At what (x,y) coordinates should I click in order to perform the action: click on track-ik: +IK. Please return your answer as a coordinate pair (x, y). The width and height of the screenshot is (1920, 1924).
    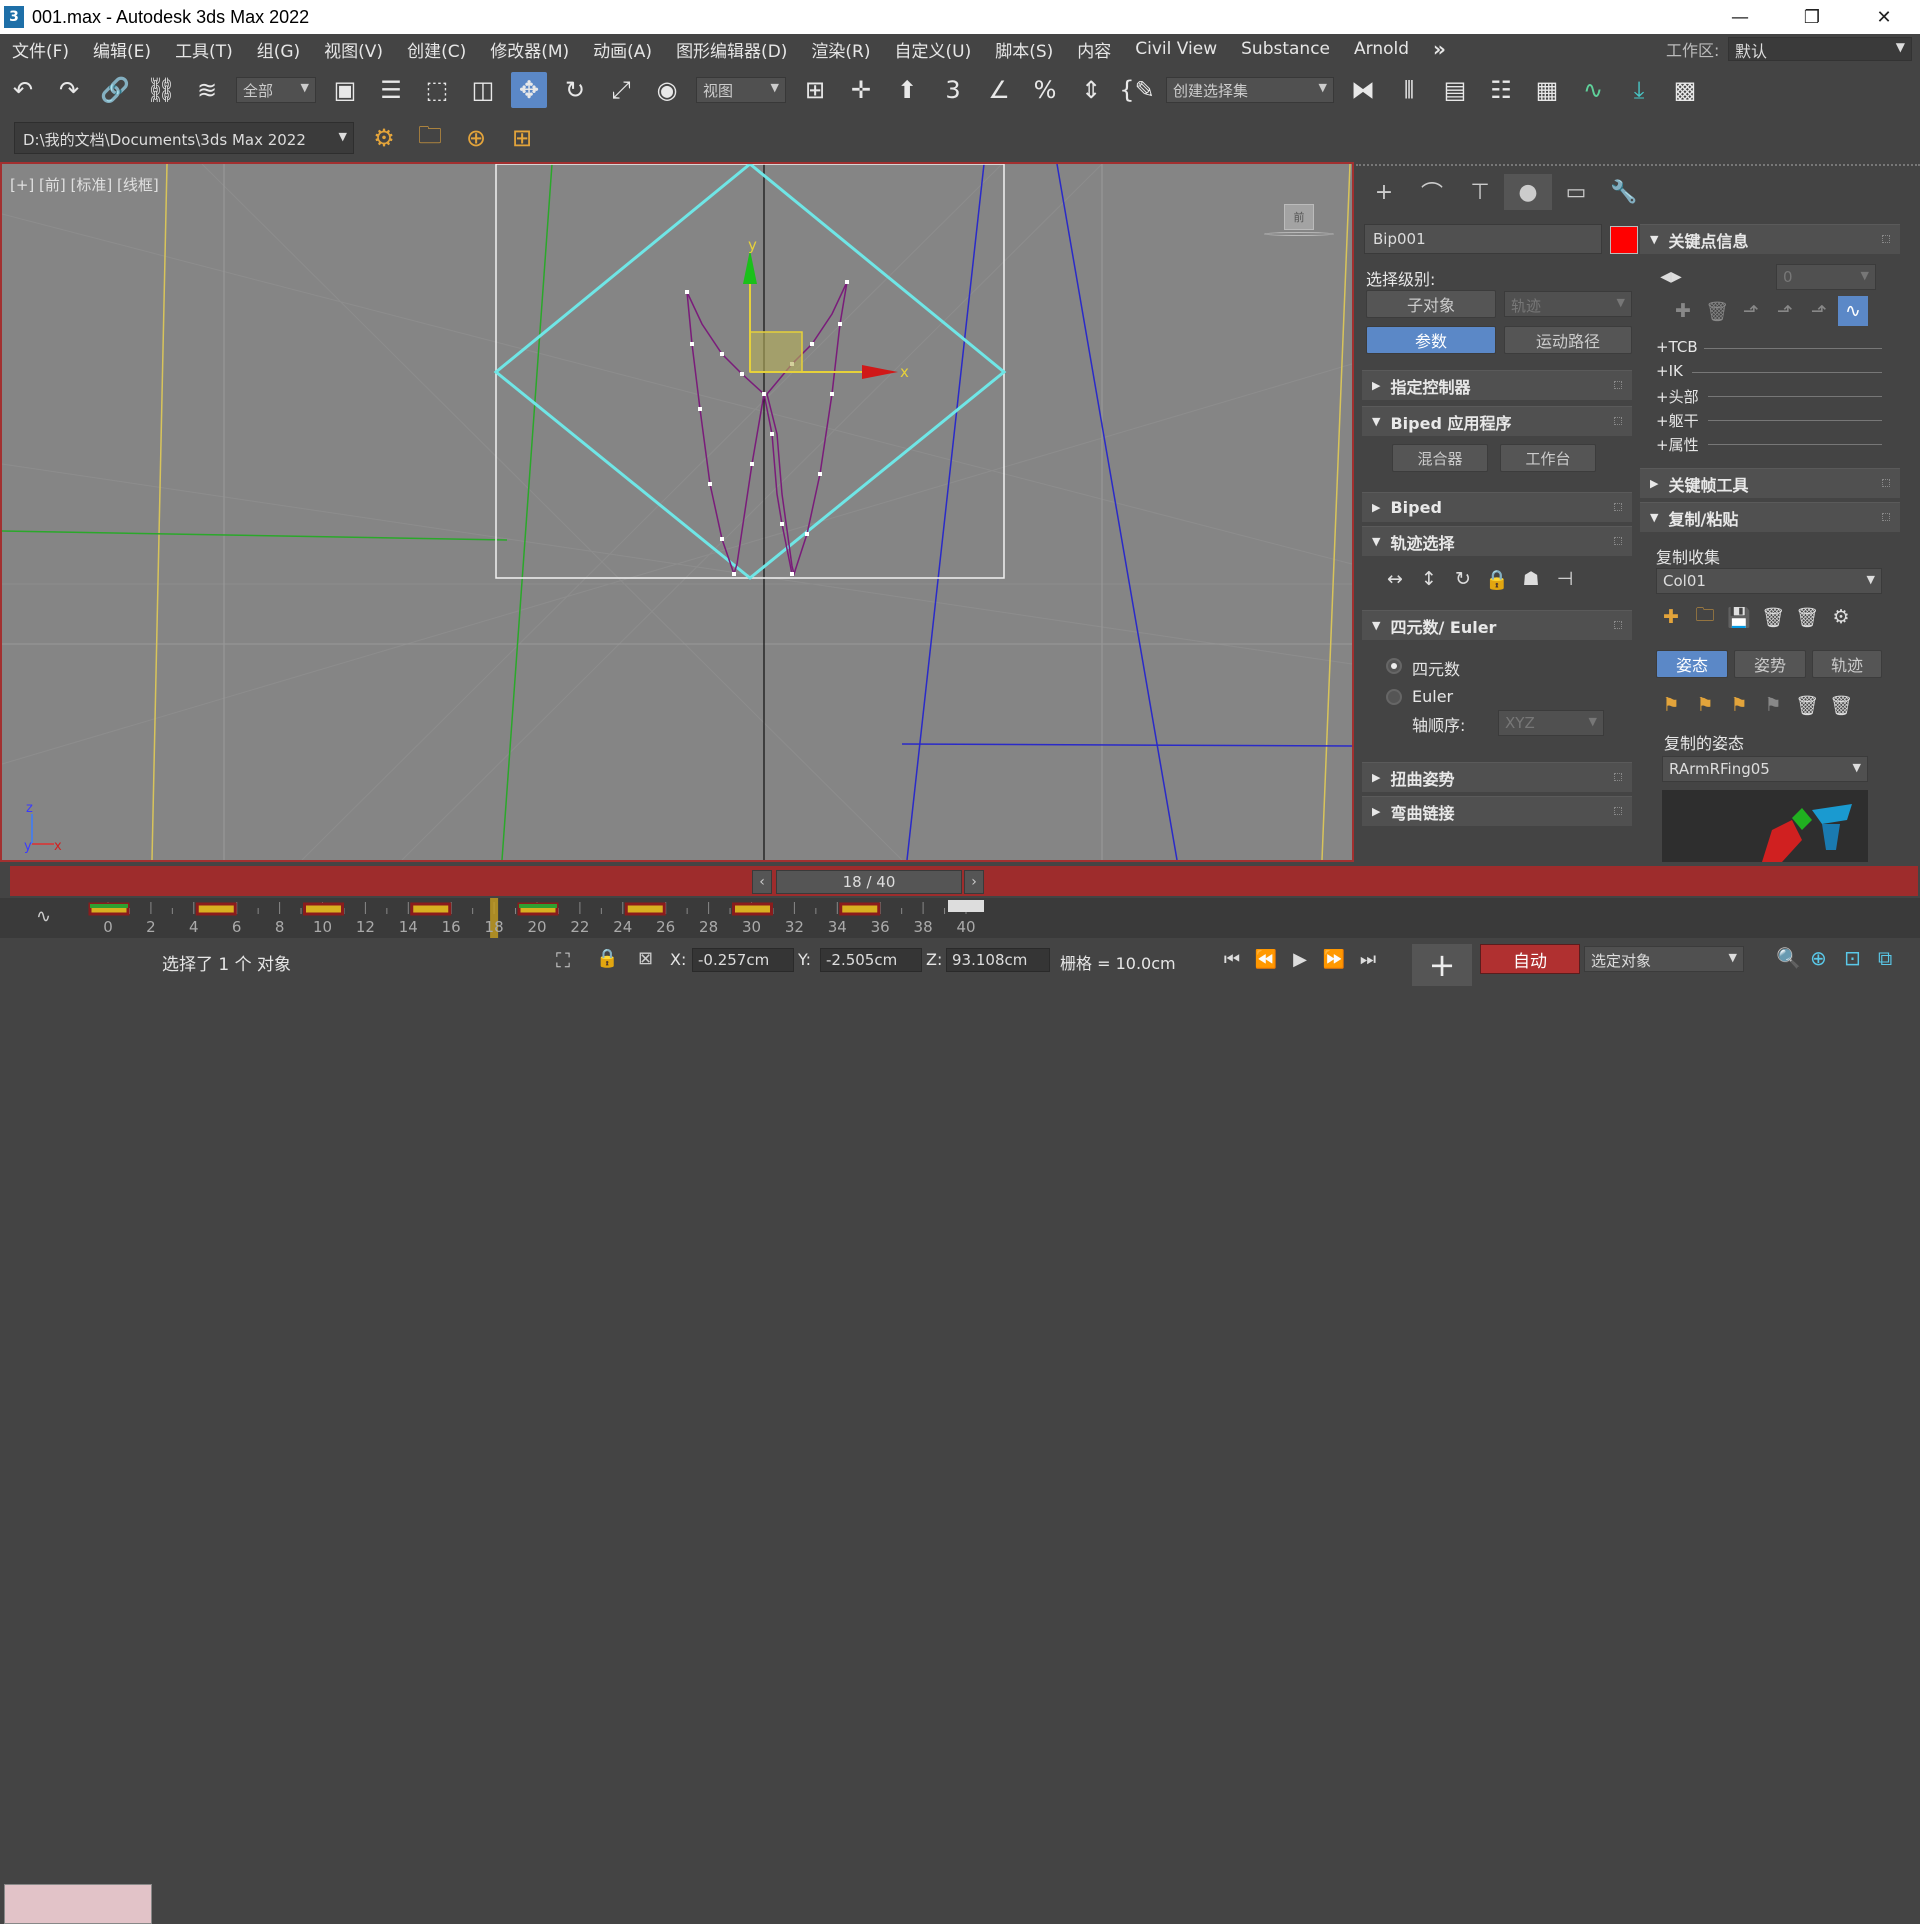
    Looking at the image, I should click on (1669, 371).